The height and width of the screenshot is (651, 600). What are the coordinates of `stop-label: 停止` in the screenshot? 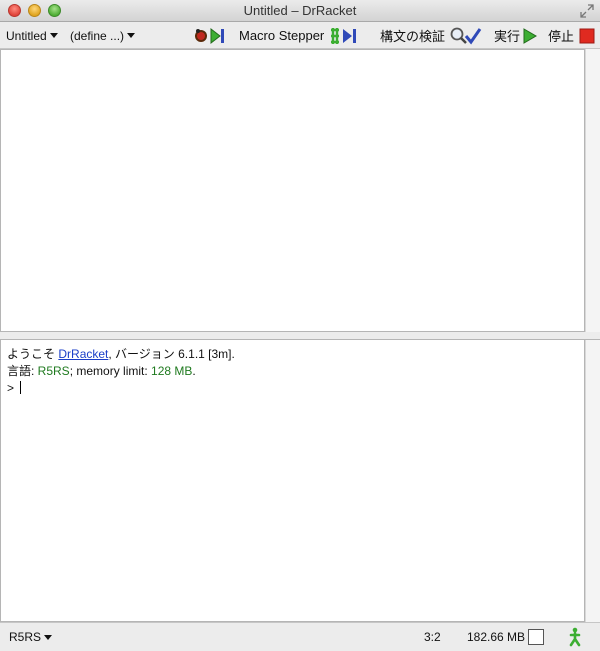 It's located at (561, 36).